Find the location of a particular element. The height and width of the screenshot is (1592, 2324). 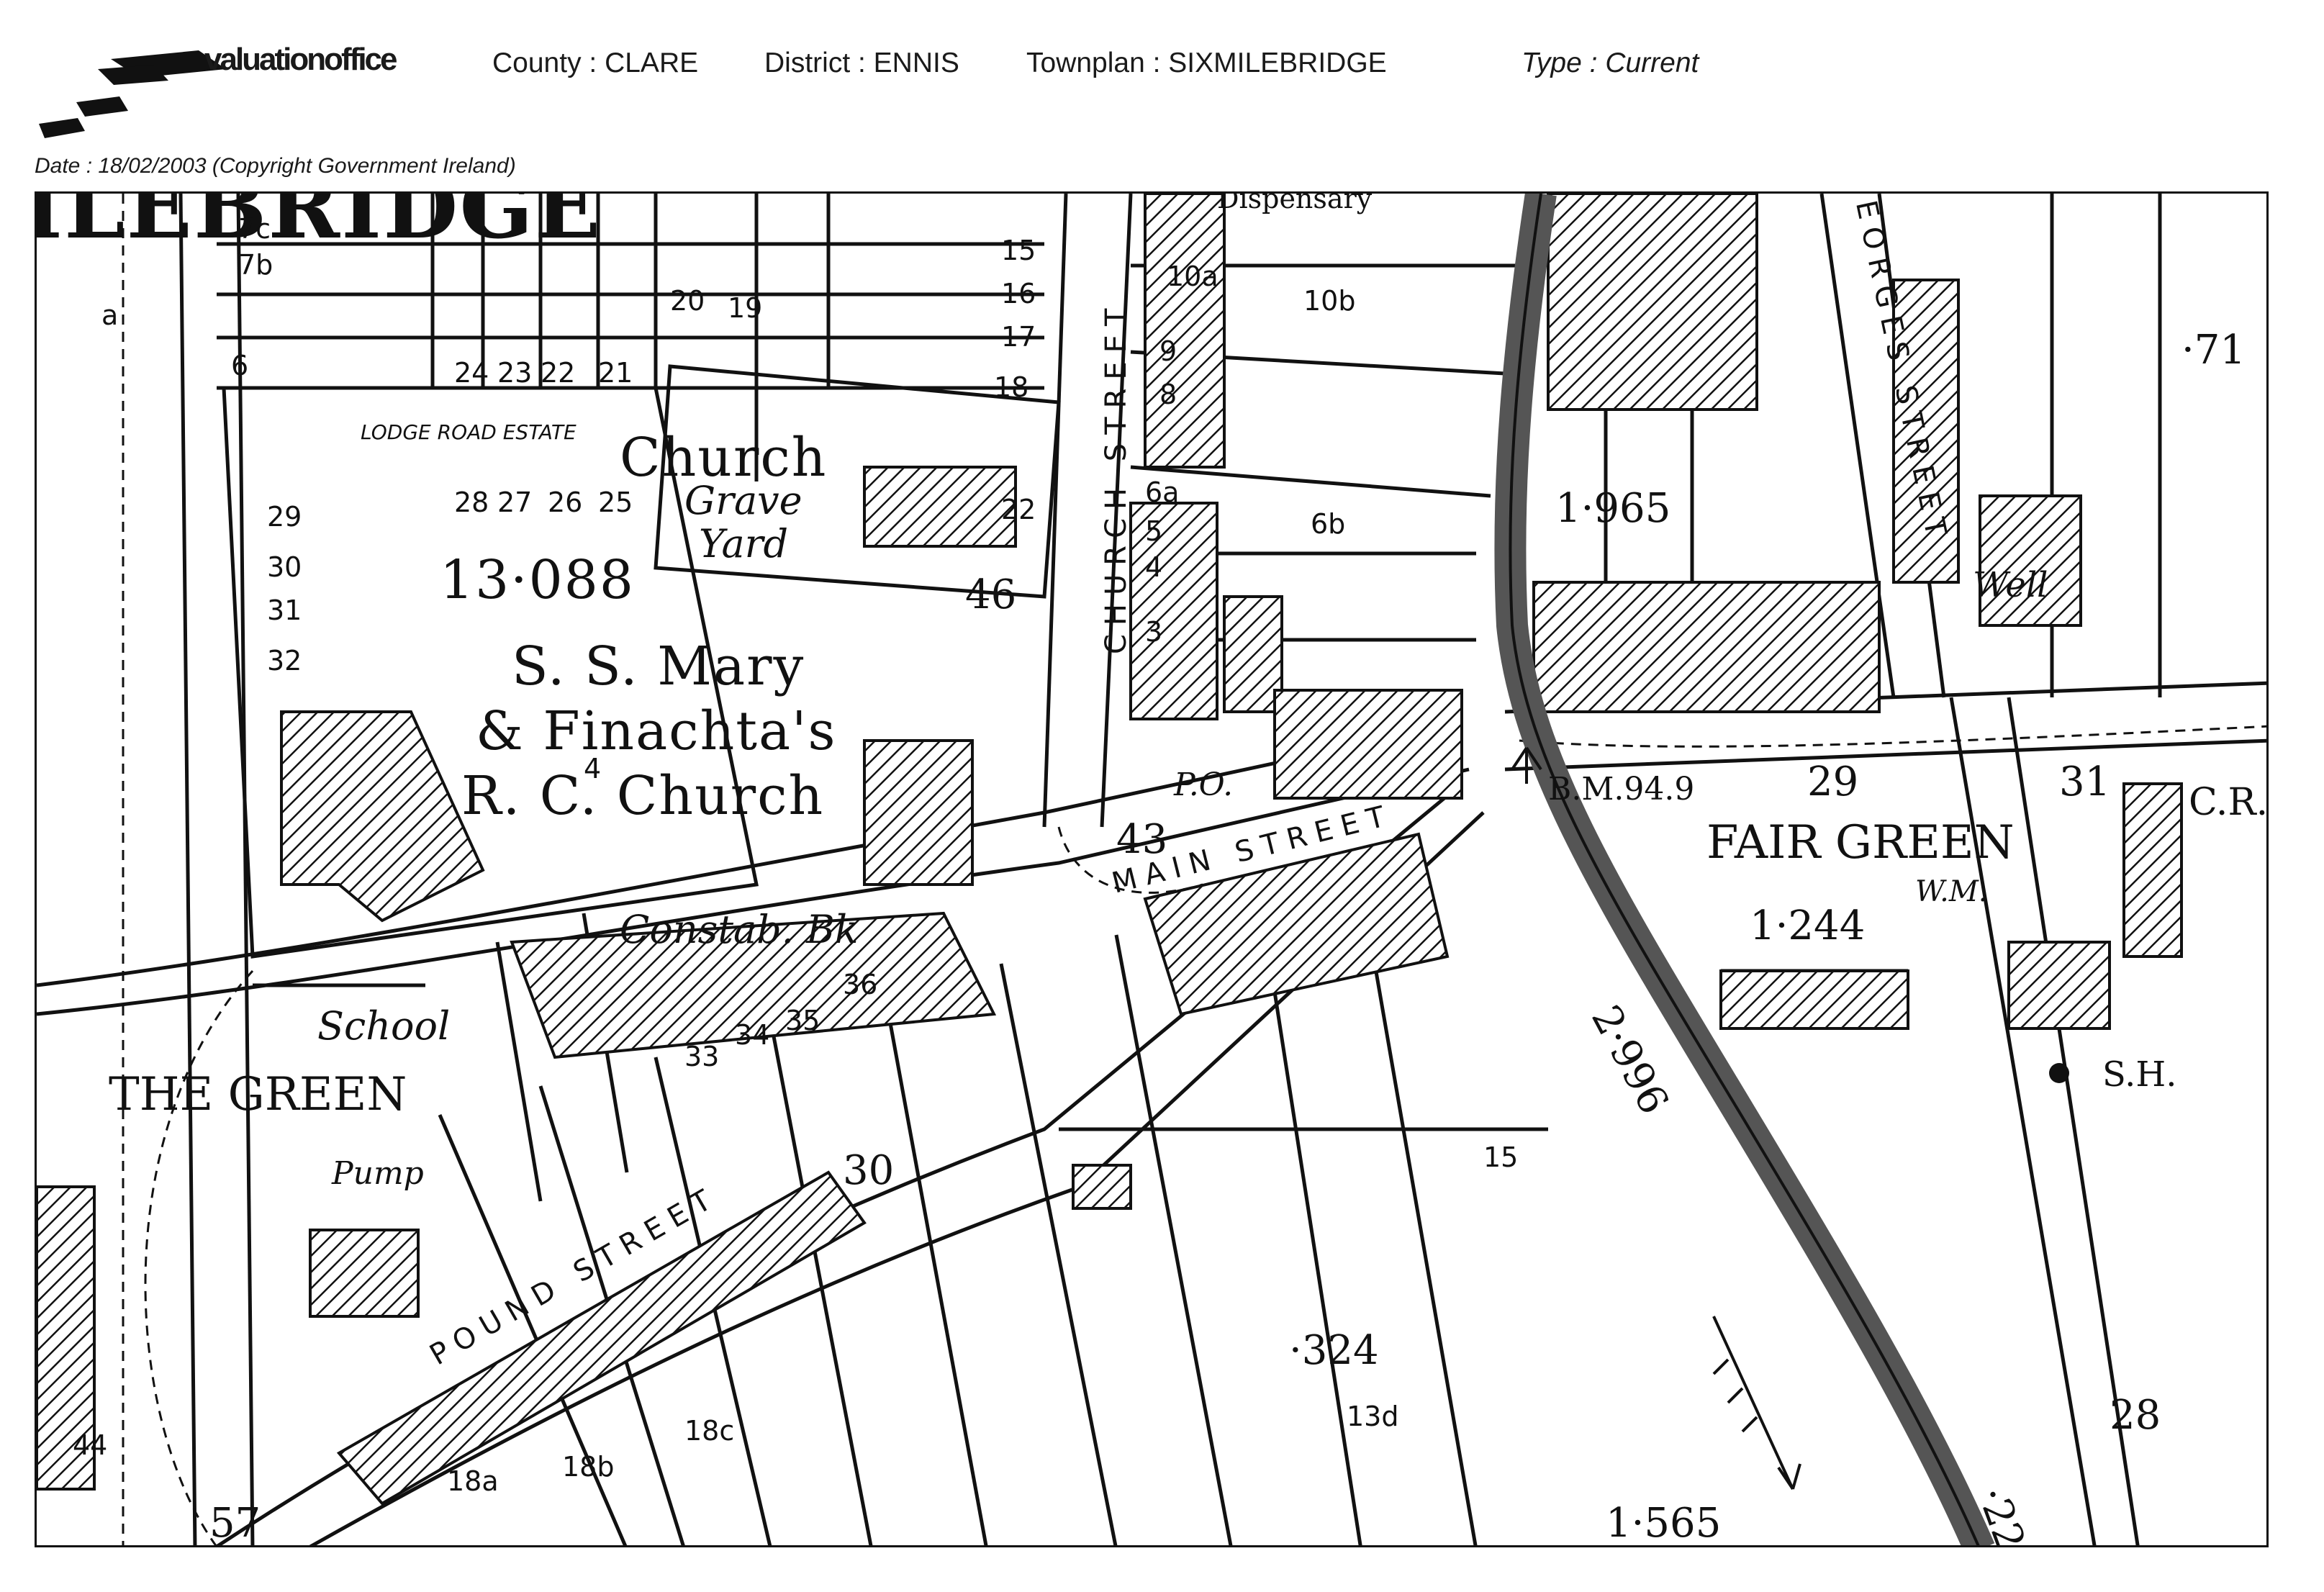

church-name-1: S. S. Mary is located at coordinates (658, 666).